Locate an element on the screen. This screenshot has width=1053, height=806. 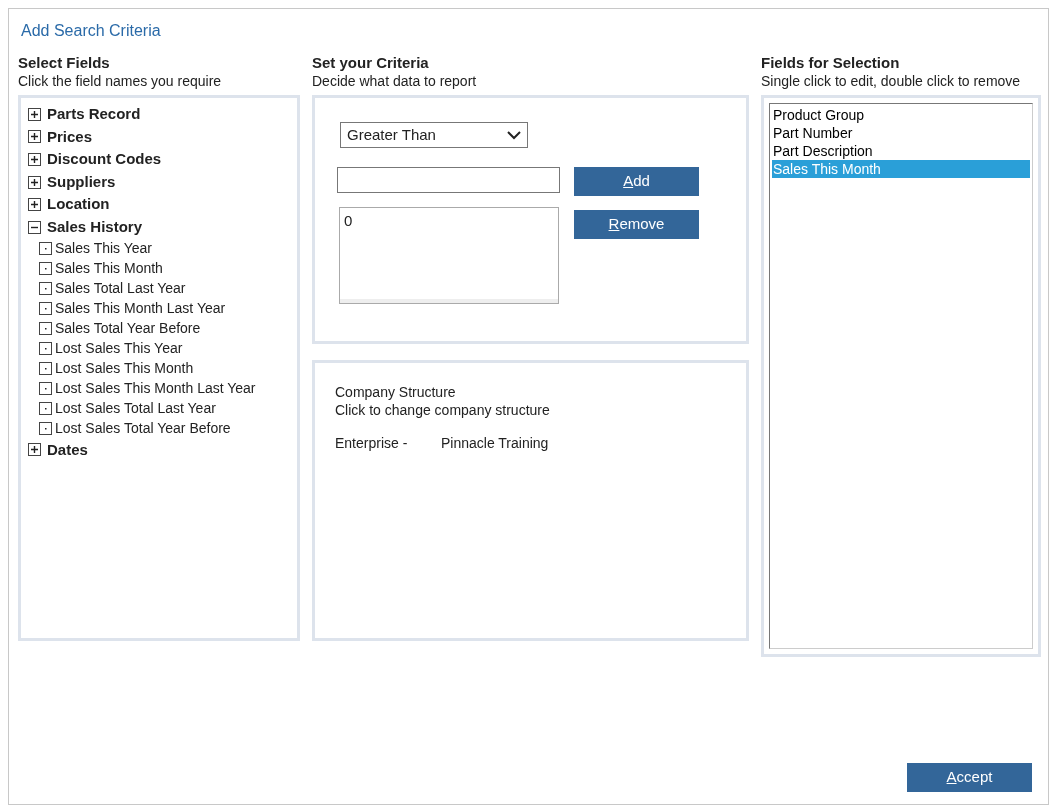
section-heading: Set your Criteria is located at coordinates (371, 63).